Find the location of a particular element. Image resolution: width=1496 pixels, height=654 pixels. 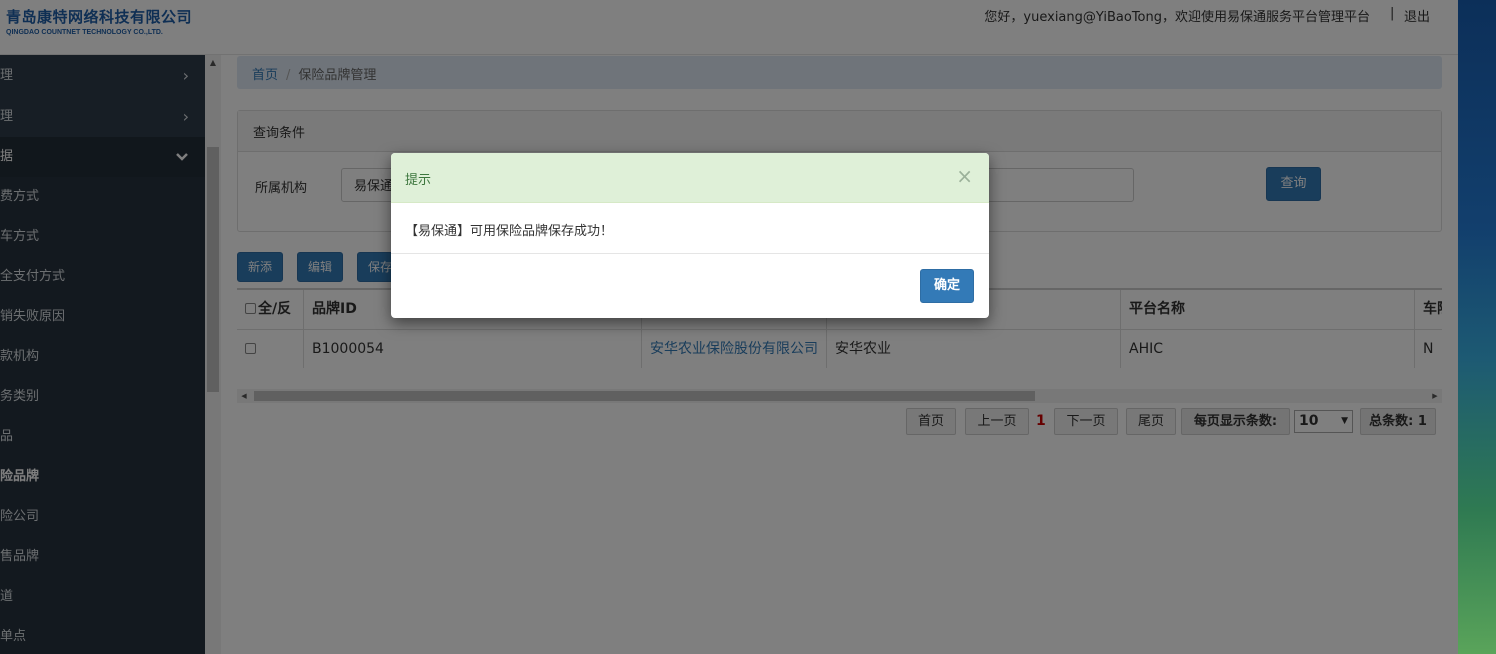

close-icon: × is located at coordinates (964, 176).